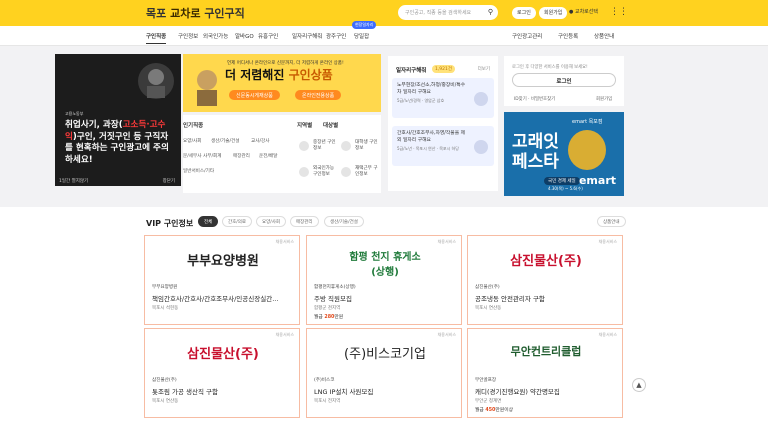 This screenshot has height=432, width=768. Describe the element at coordinates (344, 392) in the screenshot. I see `job-title: LNG IP설치 사원모집` at that location.